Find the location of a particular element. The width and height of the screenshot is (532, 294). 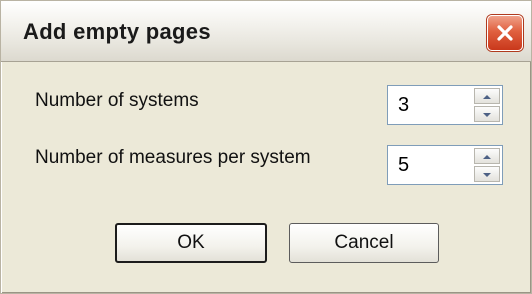

systems-label: Number of systems is located at coordinates (117, 100).